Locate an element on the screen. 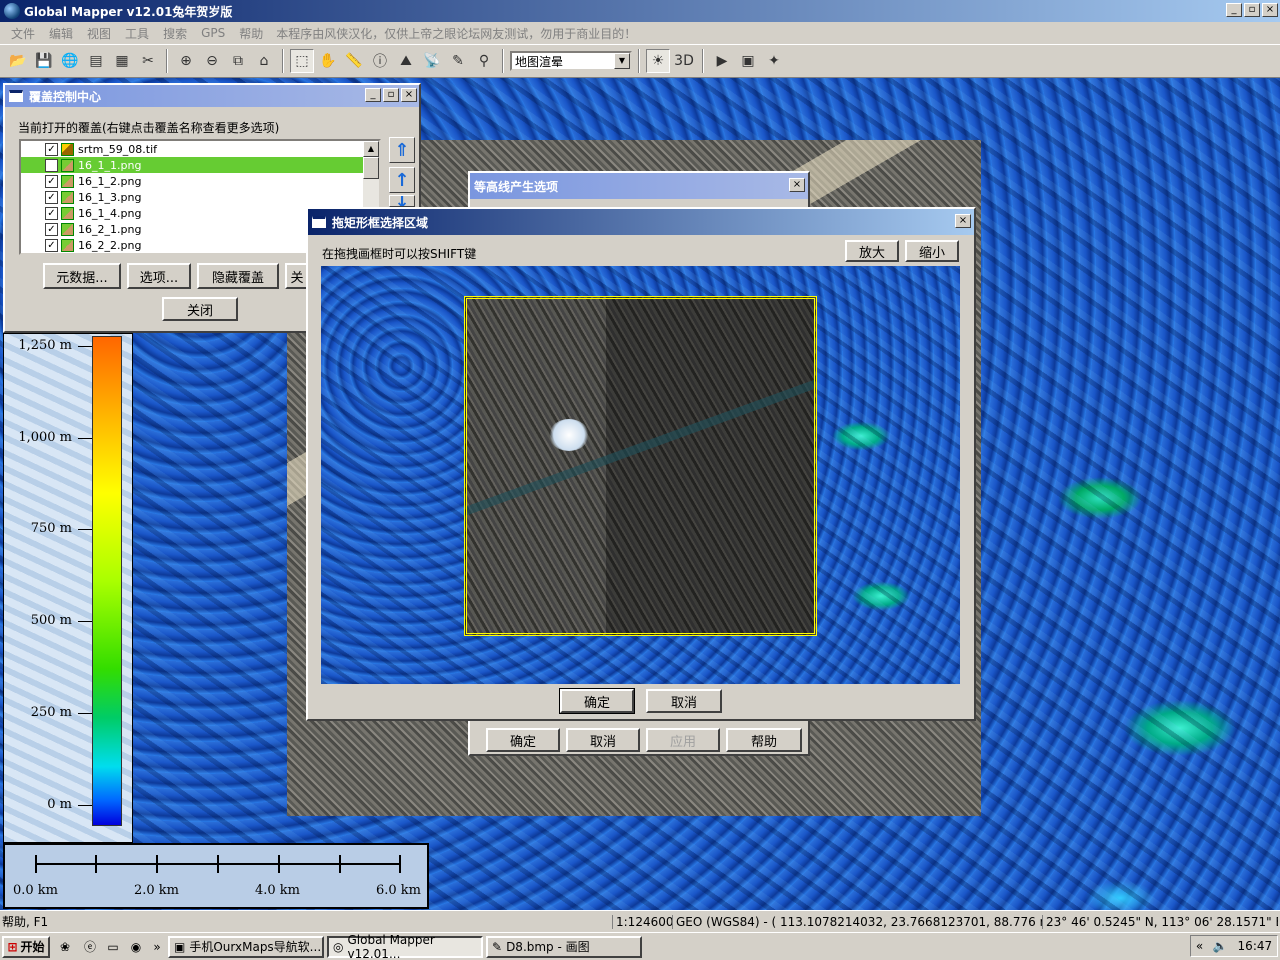 The width and height of the screenshot is (1280, 960). panel-title-bar: 覆盖控制中心 is located at coordinates (212, 96).